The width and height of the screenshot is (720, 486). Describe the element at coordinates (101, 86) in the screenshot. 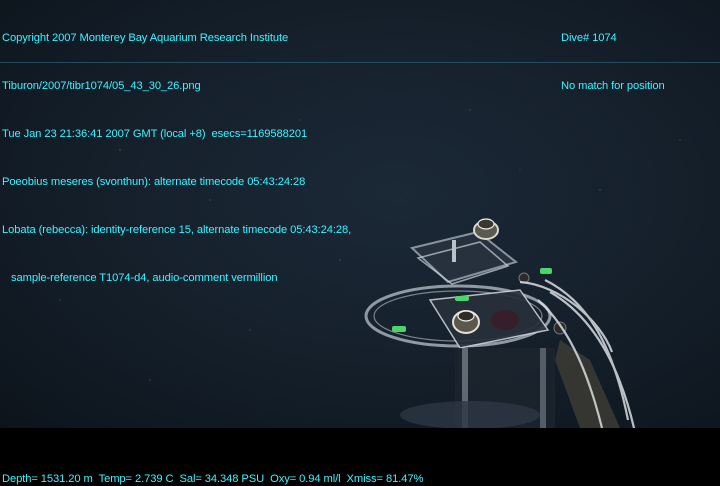

I see `overlay-line-file: Tiburon/2007/tibr1074/05_43_30_26.png` at that location.